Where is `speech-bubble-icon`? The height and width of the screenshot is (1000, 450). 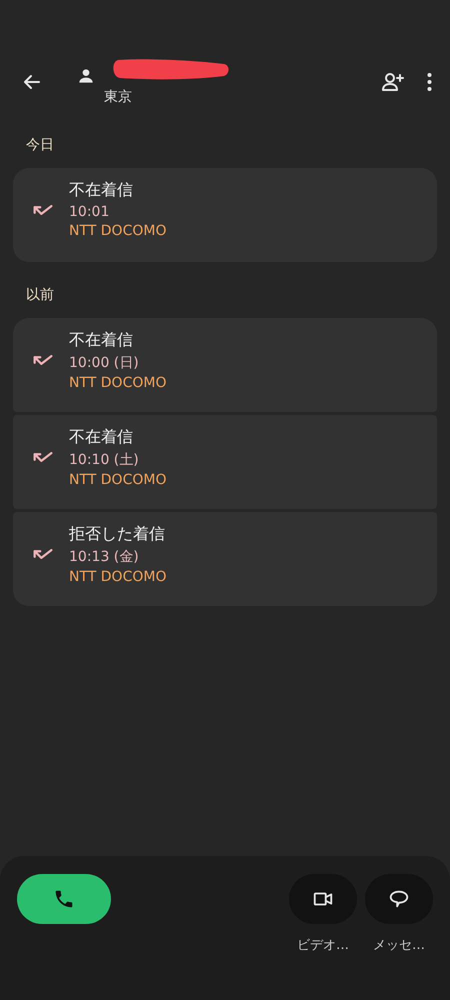
speech-bubble-icon is located at coordinates (399, 899).